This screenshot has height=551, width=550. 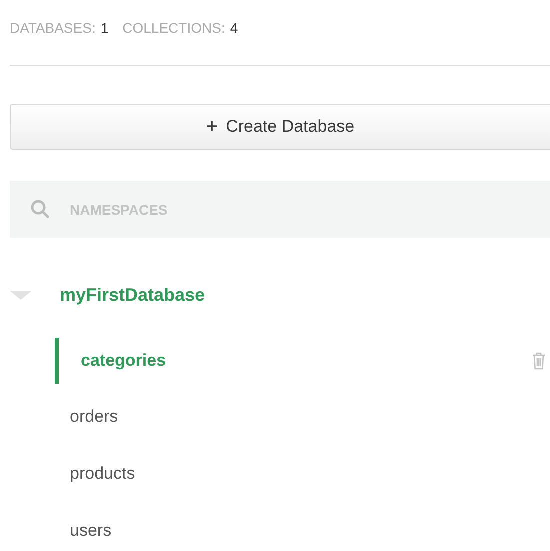 What do you see at coordinates (53, 29) in the screenshot?
I see `stat-label: DATABASES:` at bounding box center [53, 29].